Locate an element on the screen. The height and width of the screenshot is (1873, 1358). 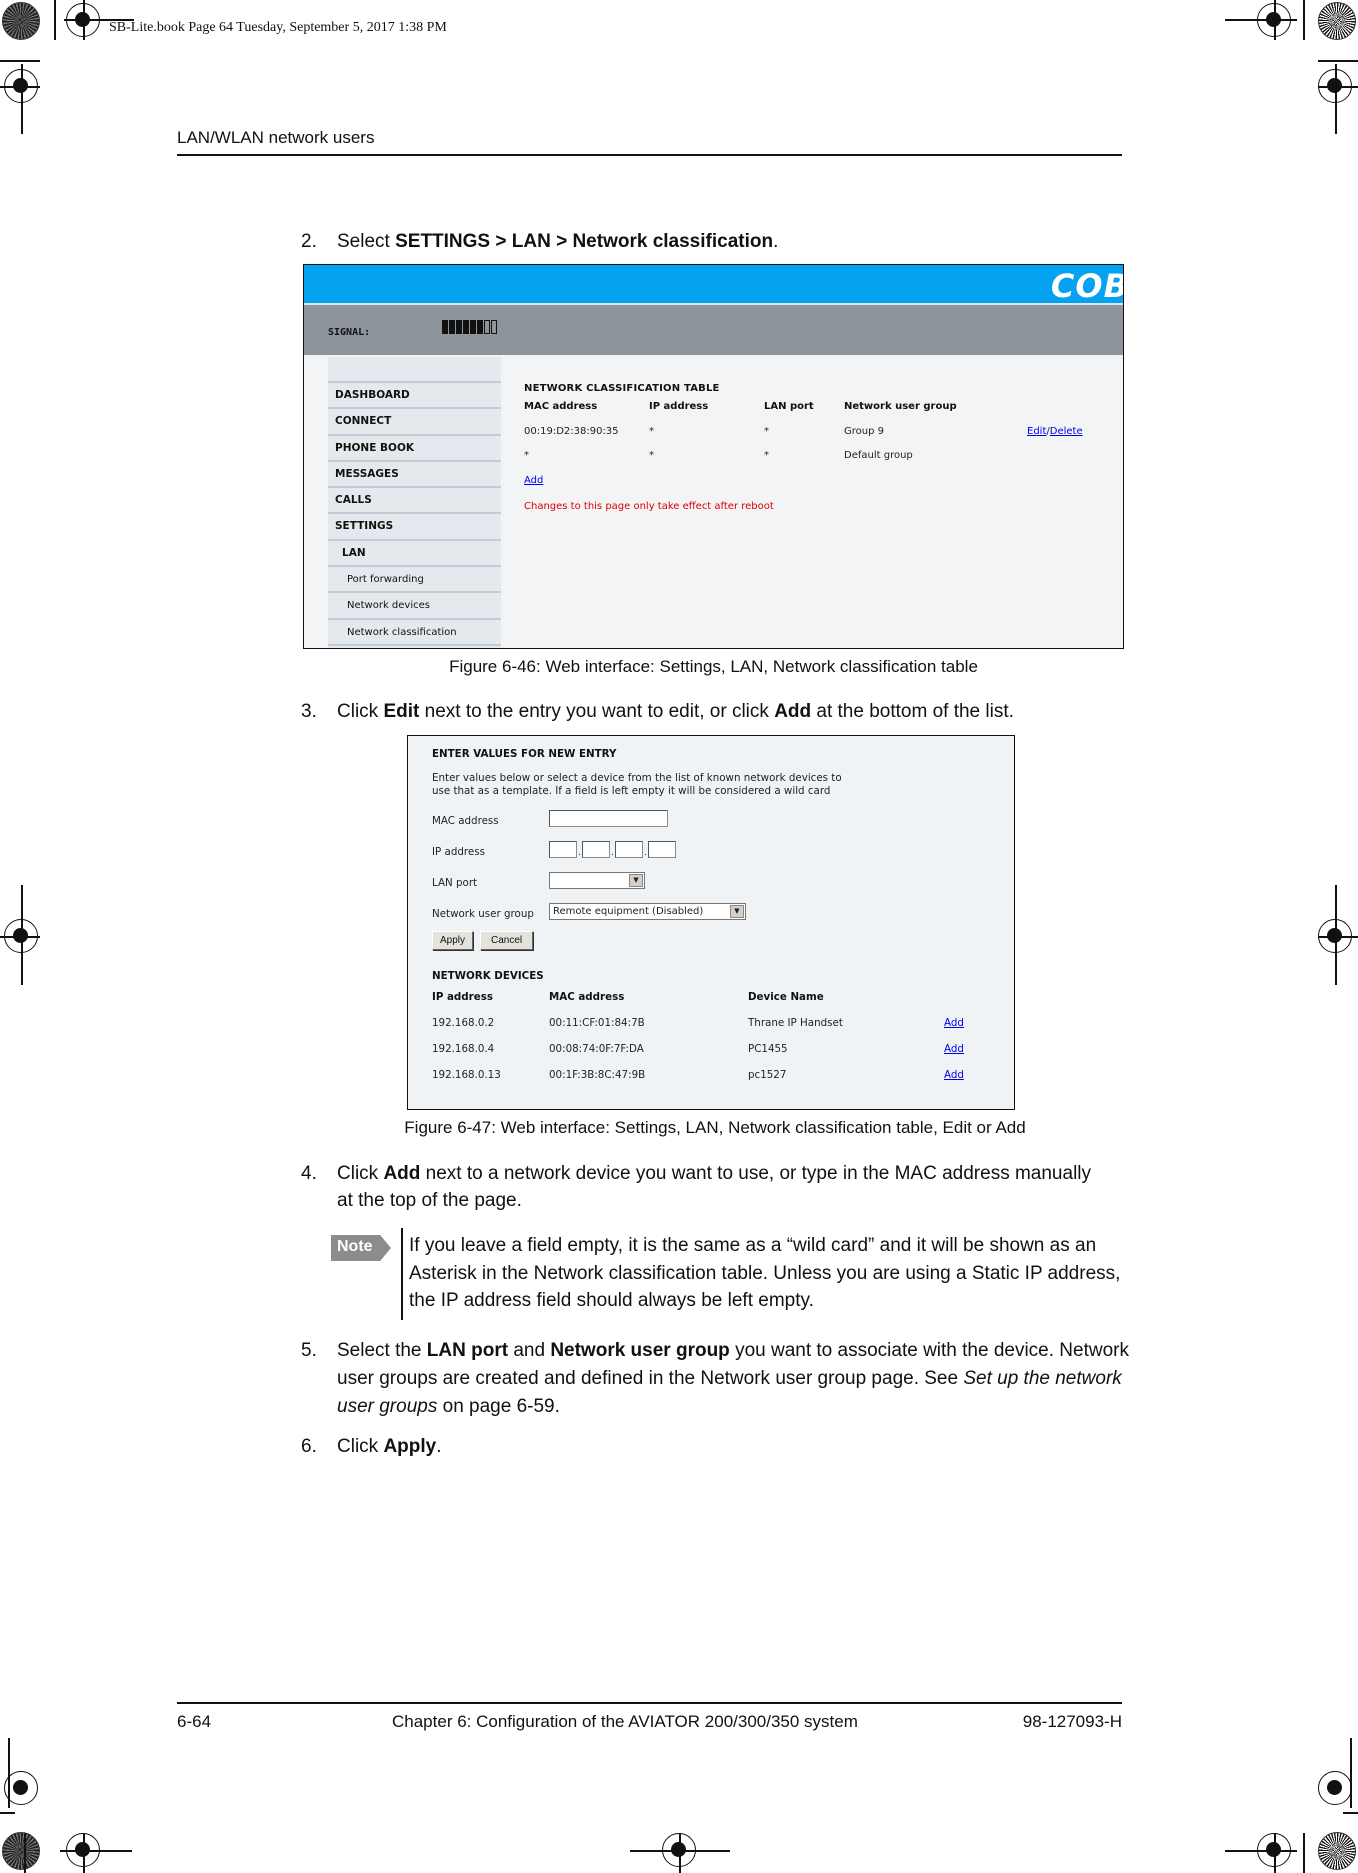
nav-network-classification: Network classification is located at coordinates (414, 633).